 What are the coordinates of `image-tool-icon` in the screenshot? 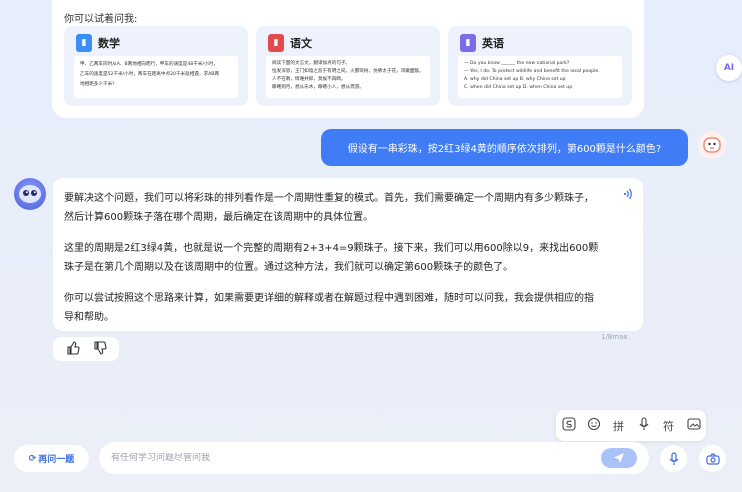 It's located at (694, 425).